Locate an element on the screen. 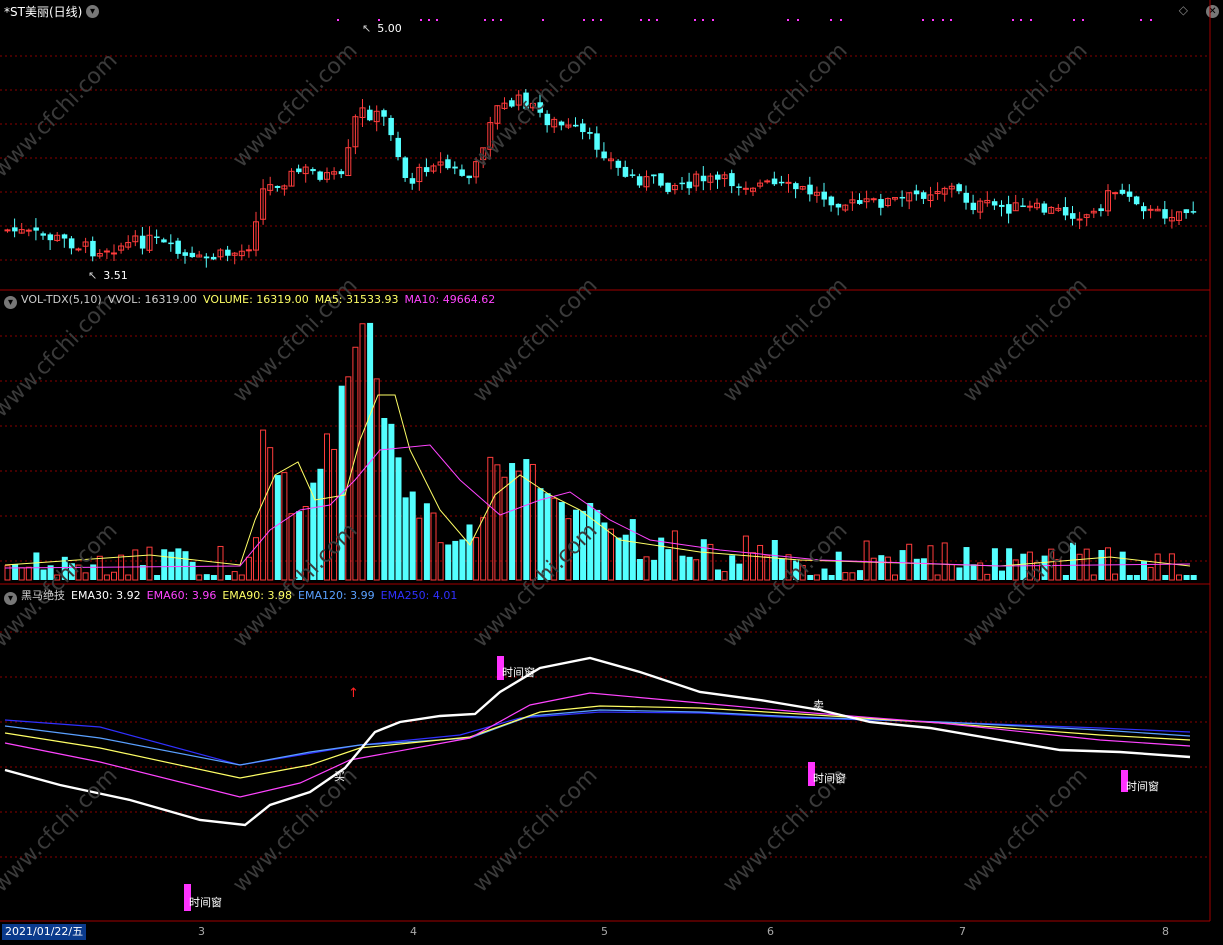 This screenshot has height=945, width=1223. month-tick: 7 is located at coordinates (962, 931).